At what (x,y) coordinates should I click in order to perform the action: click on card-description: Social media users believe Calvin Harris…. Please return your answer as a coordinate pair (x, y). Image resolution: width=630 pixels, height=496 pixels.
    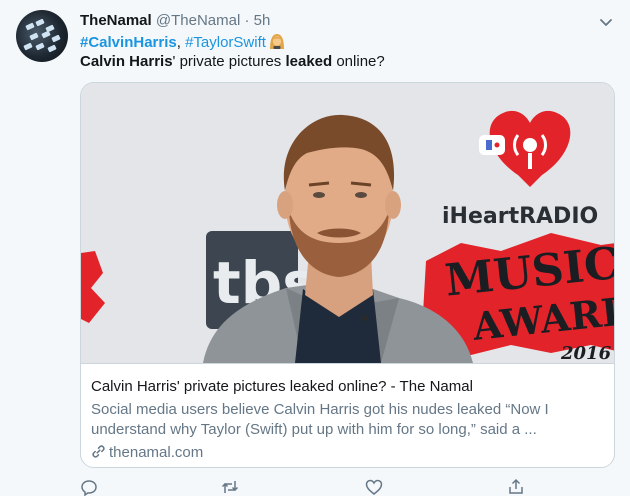
    Looking at the image, I should click on (348, 420).